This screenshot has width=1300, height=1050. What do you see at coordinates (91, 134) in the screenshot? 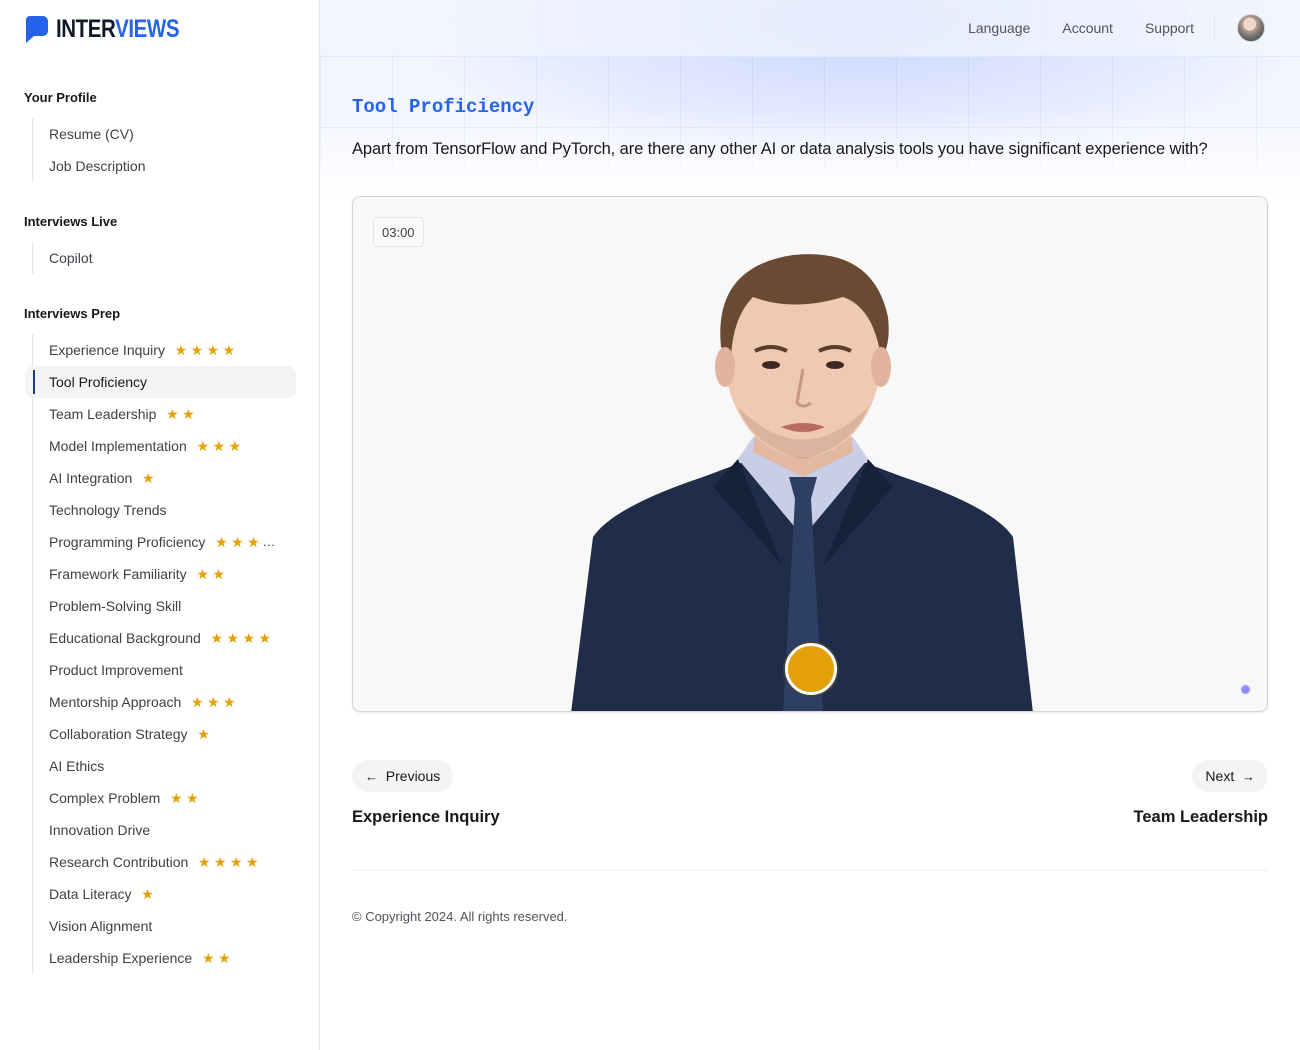
I see `sidebar-item-label: Resume (CV)` at bounding box center [91, 134].